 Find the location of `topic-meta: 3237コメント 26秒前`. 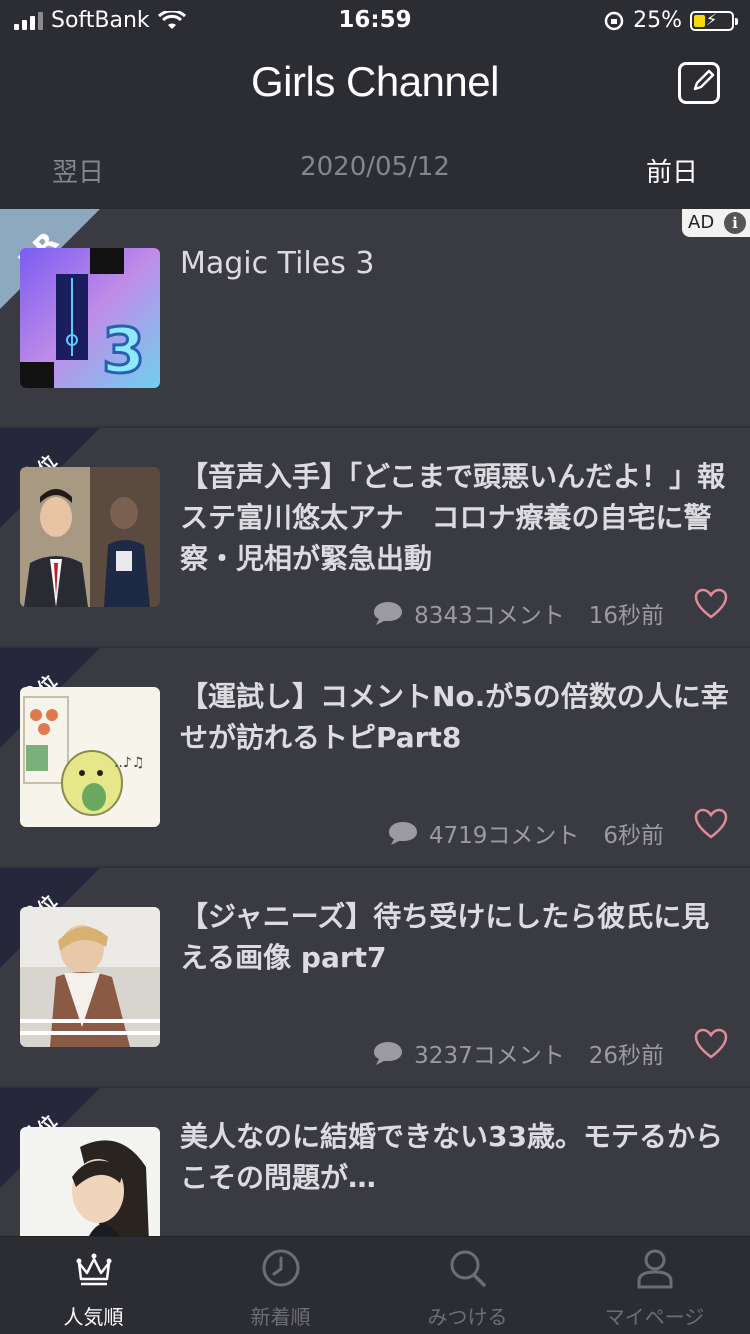

topic-meta: 3237コメント 26秒前 is located at coordinates (518, 1053).